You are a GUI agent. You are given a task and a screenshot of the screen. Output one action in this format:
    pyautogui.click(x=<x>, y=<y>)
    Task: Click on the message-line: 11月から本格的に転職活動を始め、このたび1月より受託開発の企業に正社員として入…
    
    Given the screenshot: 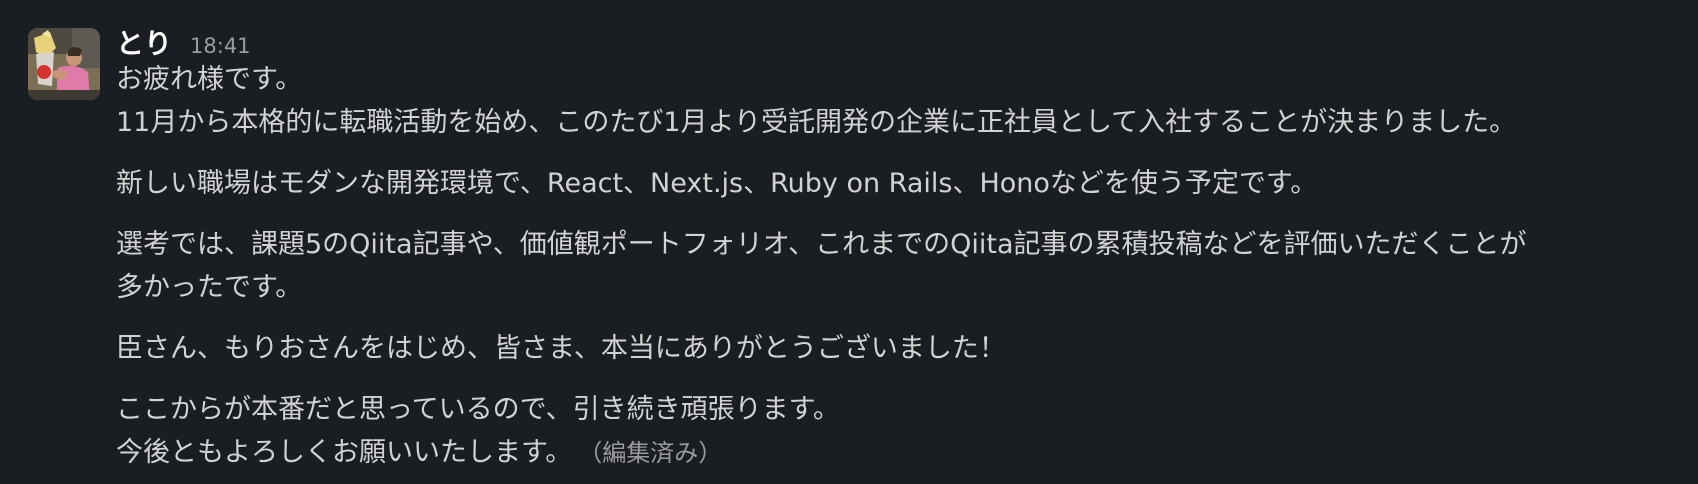 What is the action you would take?
    pyautogui.click(x=816, y=122)
    